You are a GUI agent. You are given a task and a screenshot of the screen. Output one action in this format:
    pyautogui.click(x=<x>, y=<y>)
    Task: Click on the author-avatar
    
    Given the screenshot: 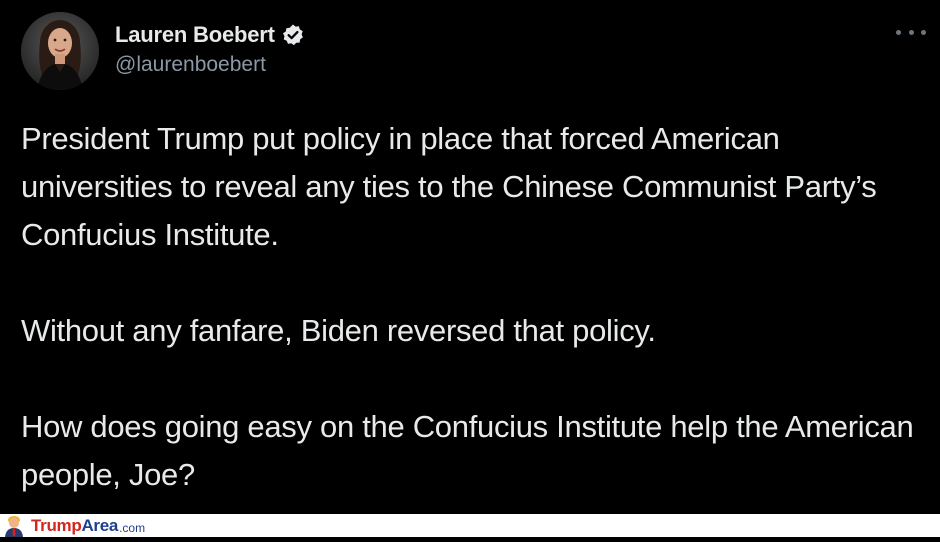 What is the action you would take?
    pyautogui.click(x=60, y=51)
    